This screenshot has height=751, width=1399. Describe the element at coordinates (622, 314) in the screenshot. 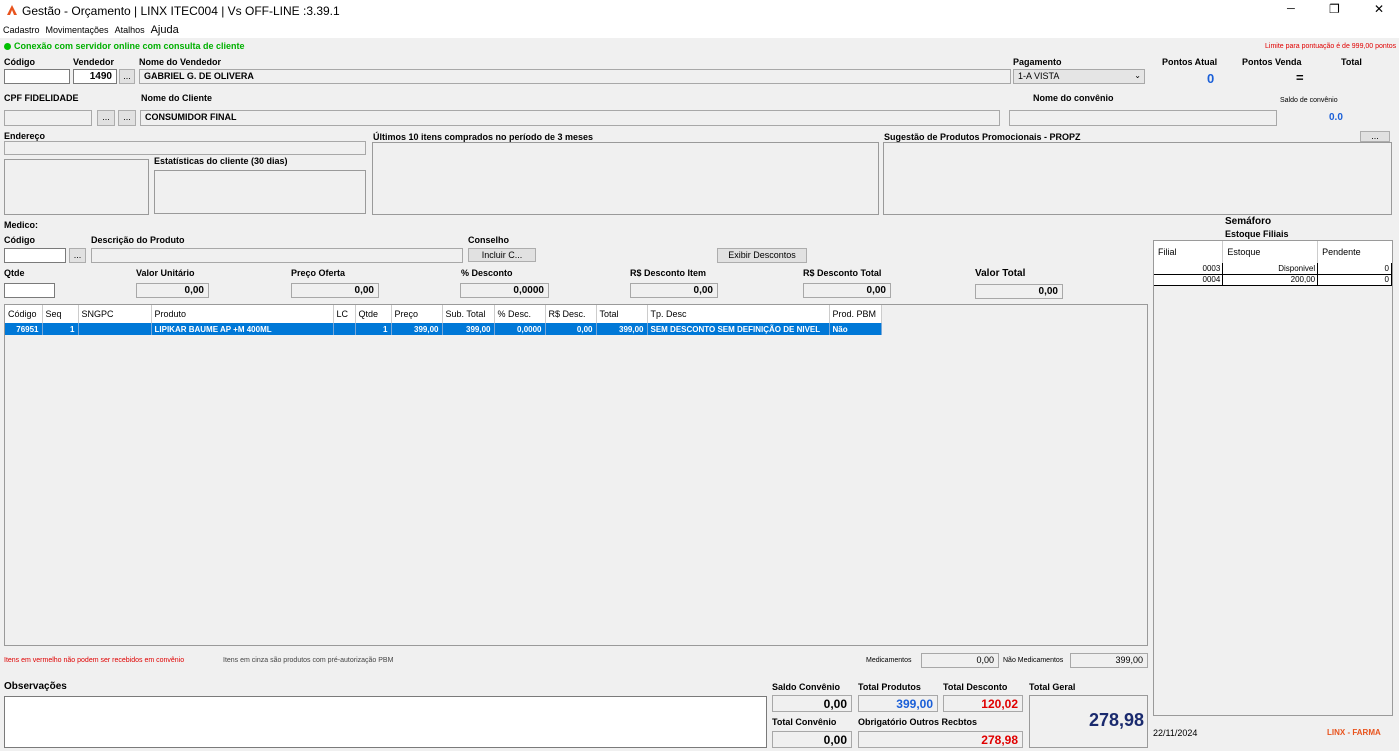

I see `col-total: Total` at that location.